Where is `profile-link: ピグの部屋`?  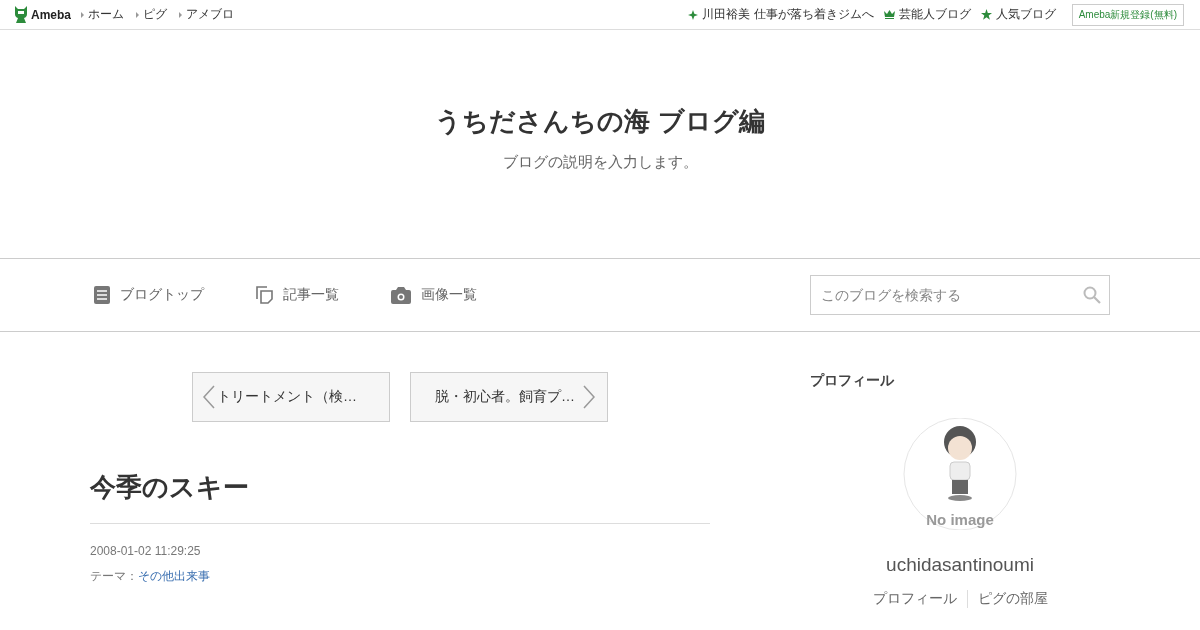 profile-link: ピグの部屋 is located at coordinates (1012, 599).